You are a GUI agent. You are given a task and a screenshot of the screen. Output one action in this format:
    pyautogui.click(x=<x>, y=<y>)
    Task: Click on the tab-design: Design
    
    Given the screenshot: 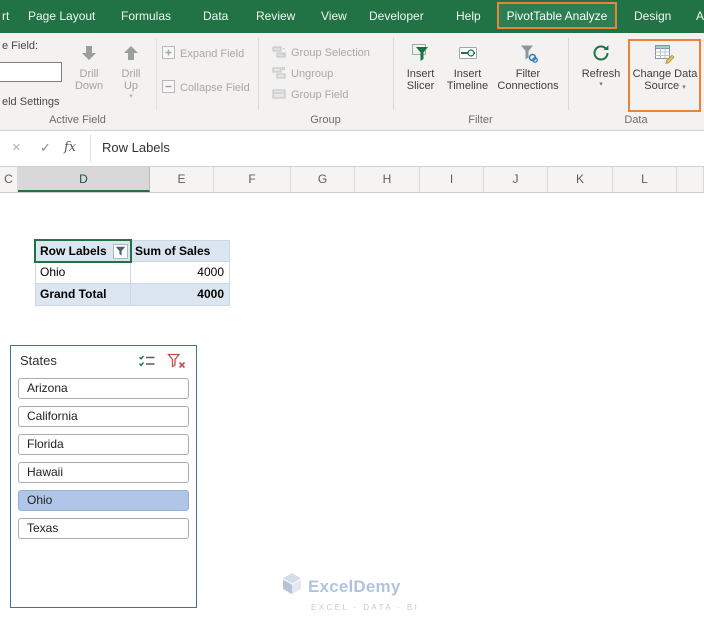 What is the action you would take?
    pyautogui.click(x=652, y=16)
    